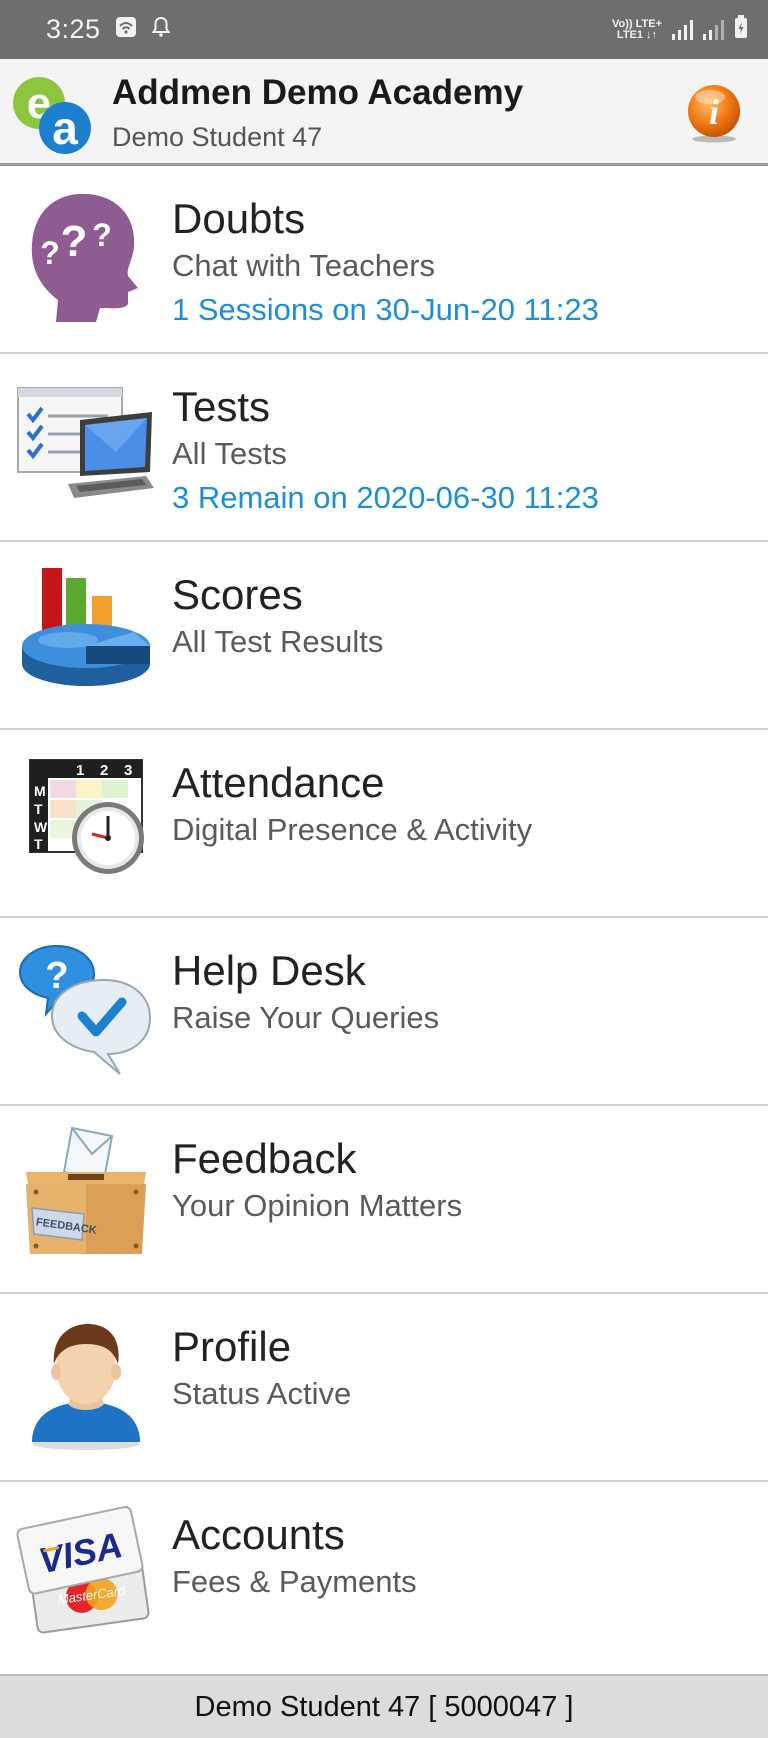  Describe the element at coordinates (385, 497) in the screenshot. I see `menu-item-meta: 3 Remain on 2020-06-30 11:23` at that location.